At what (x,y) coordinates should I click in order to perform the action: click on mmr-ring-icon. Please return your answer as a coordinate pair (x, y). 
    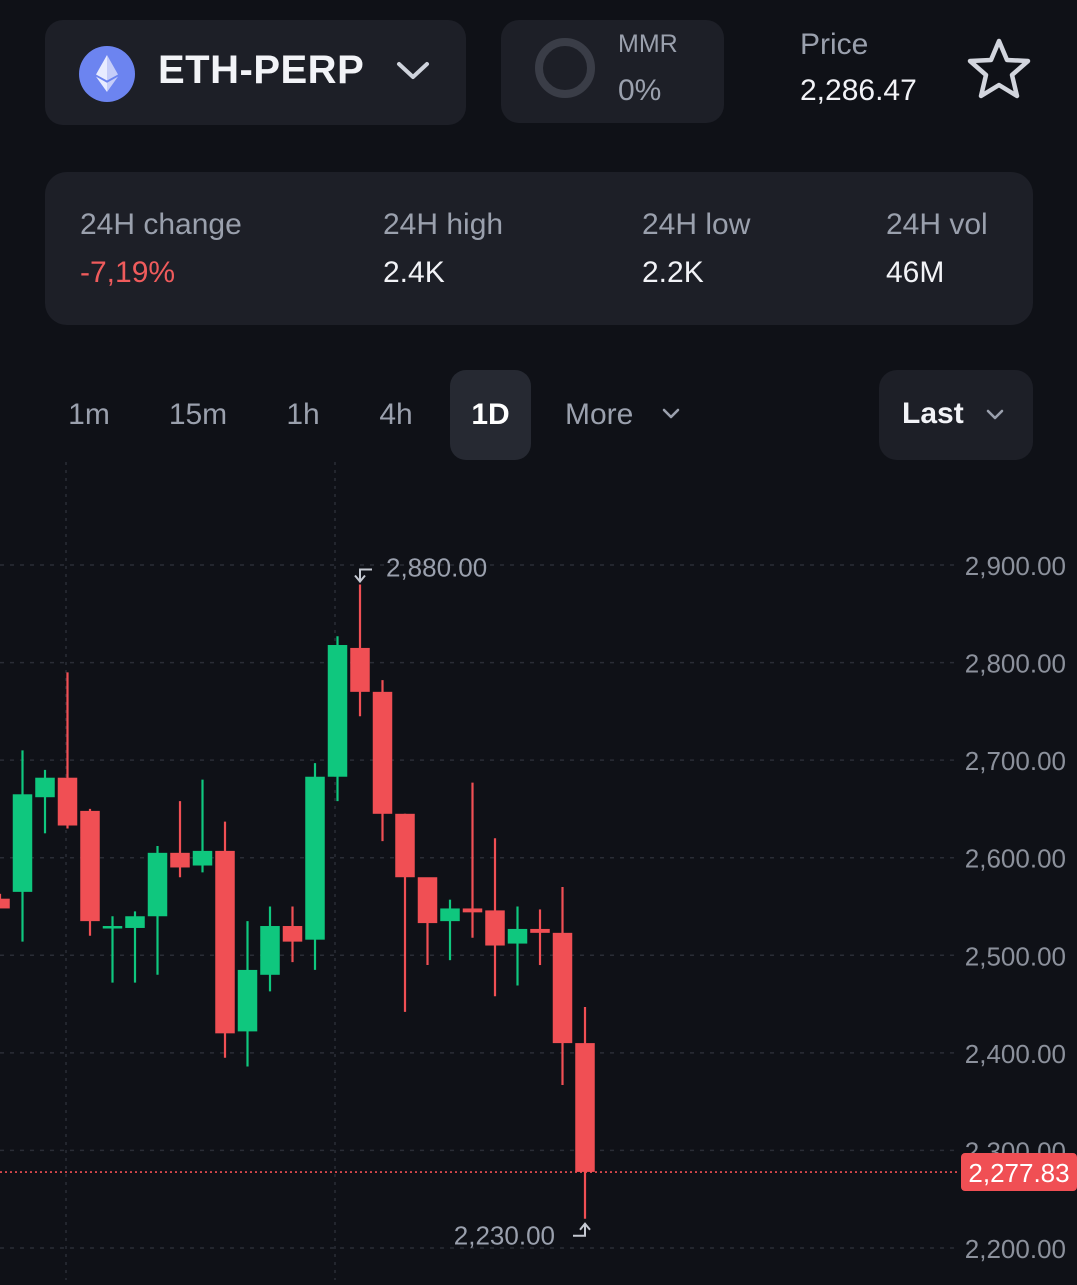
    Looking at the image, I should click on (565, 68).